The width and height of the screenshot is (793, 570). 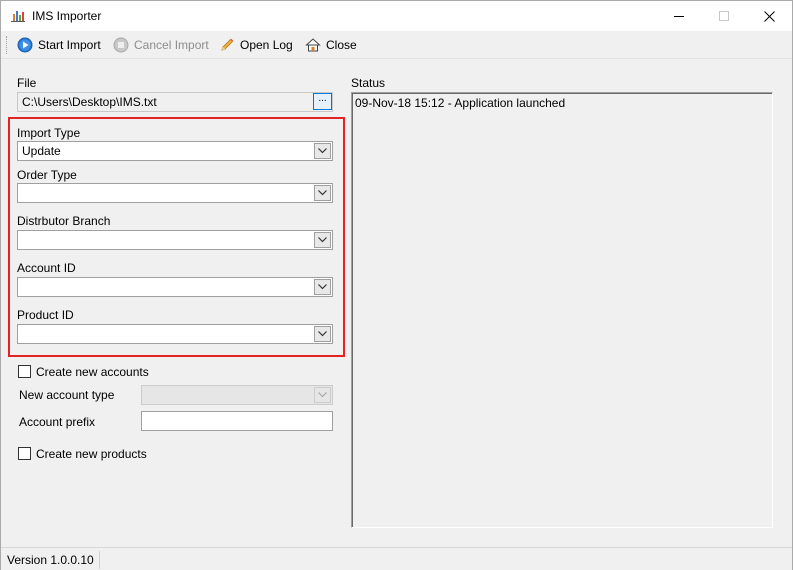 I want to click on window-title: IMS Importer, so click(x=67, y=16).